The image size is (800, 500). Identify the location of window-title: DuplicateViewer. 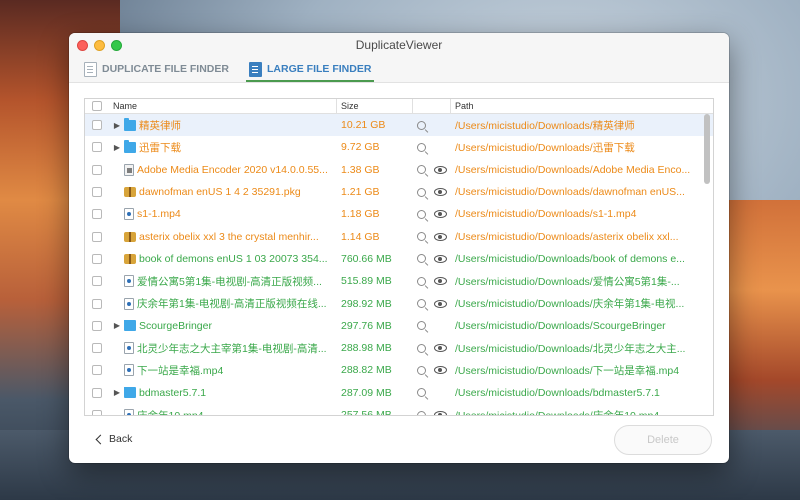
(399, 45).